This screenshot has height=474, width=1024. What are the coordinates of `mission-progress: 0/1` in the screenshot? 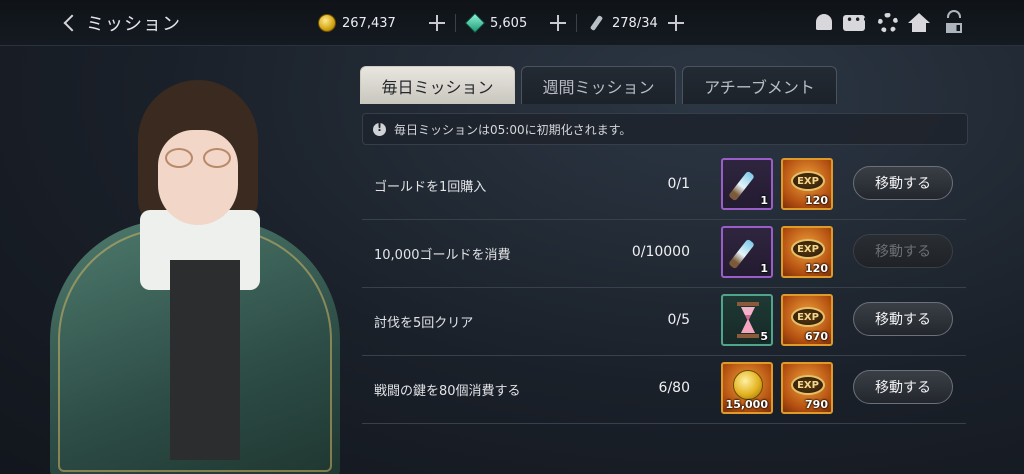 It's located at (678, 184).